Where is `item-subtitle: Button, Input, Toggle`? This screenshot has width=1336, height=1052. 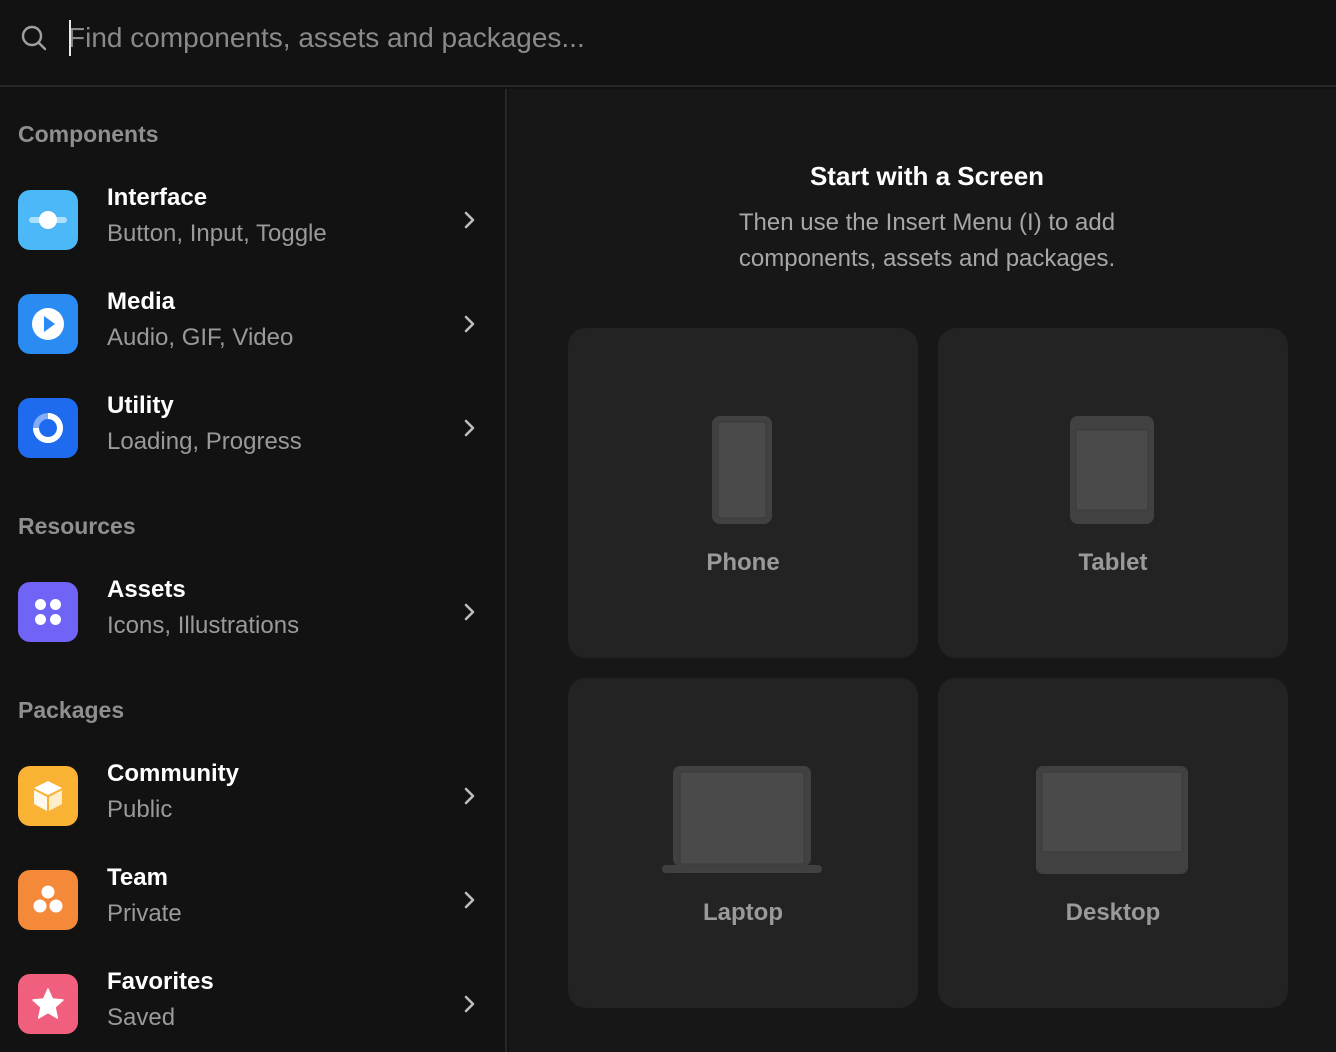 item-subtitle: Button, Input, Toggle is located at coordinates (217, 233).